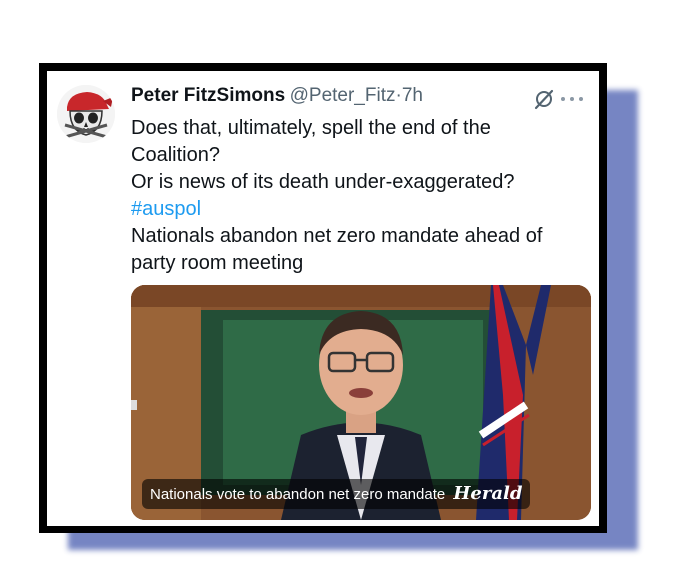  What do you see at coordinates (488, 493) in the screenshot?
I see `publisher-logo: Herald` at bounding box center [488, 493].